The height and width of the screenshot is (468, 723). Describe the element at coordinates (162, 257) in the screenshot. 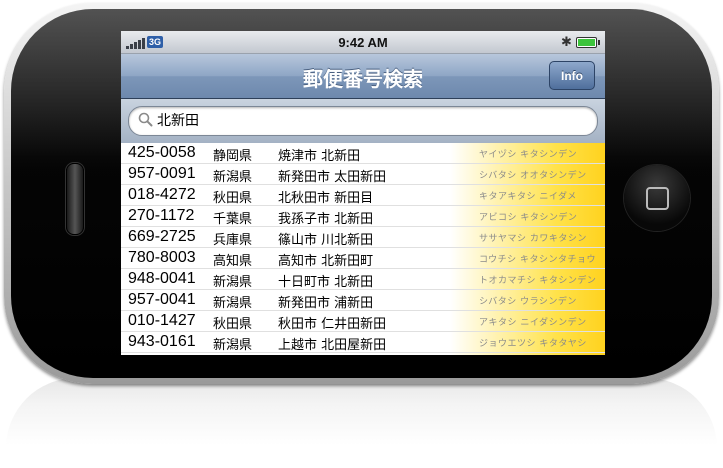

I see `postal-code: 780-8003` at that location.